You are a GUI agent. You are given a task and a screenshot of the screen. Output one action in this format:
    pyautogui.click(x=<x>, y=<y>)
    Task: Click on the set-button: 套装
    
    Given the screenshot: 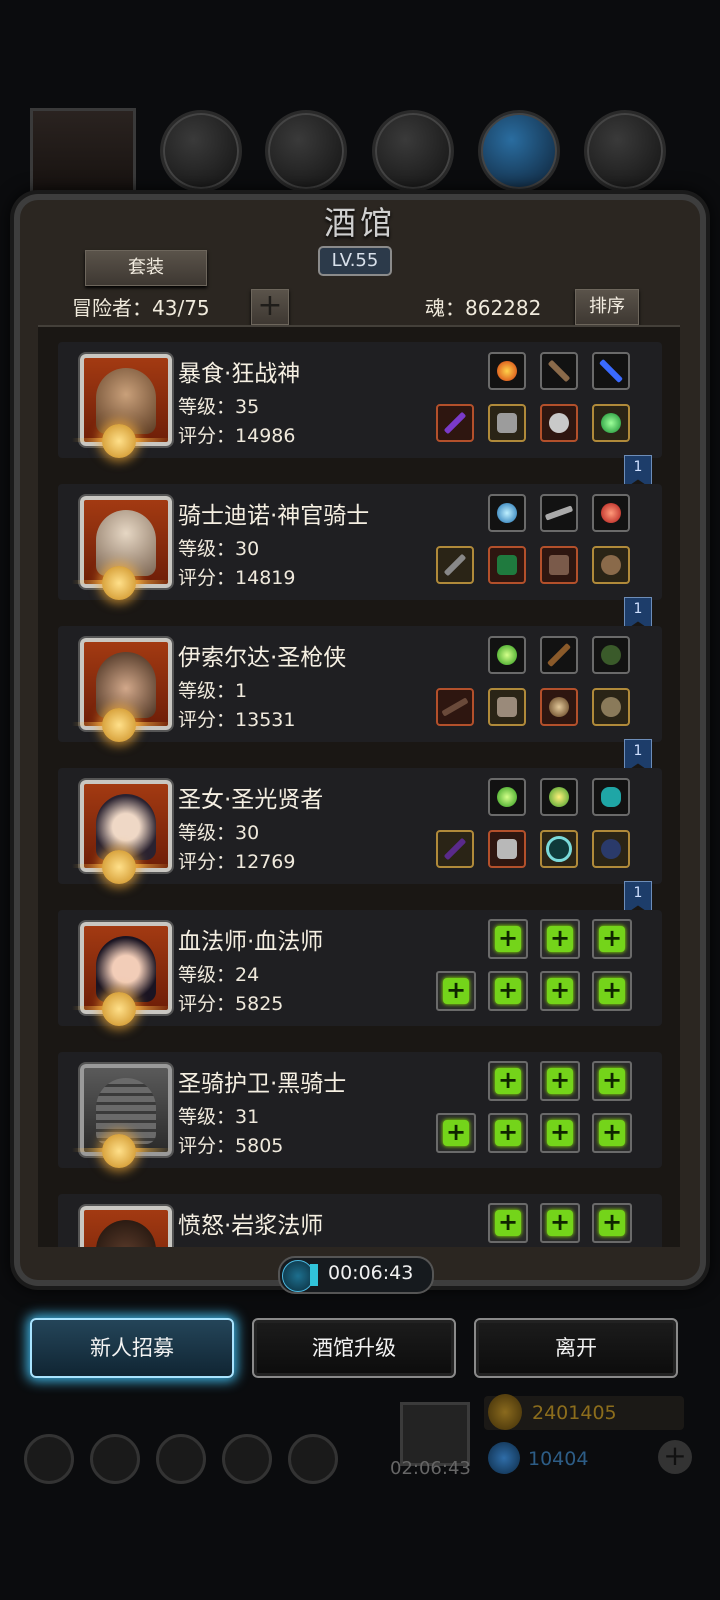 What is the action you would take?
    pyautogui.click(x=146, y=268)
    